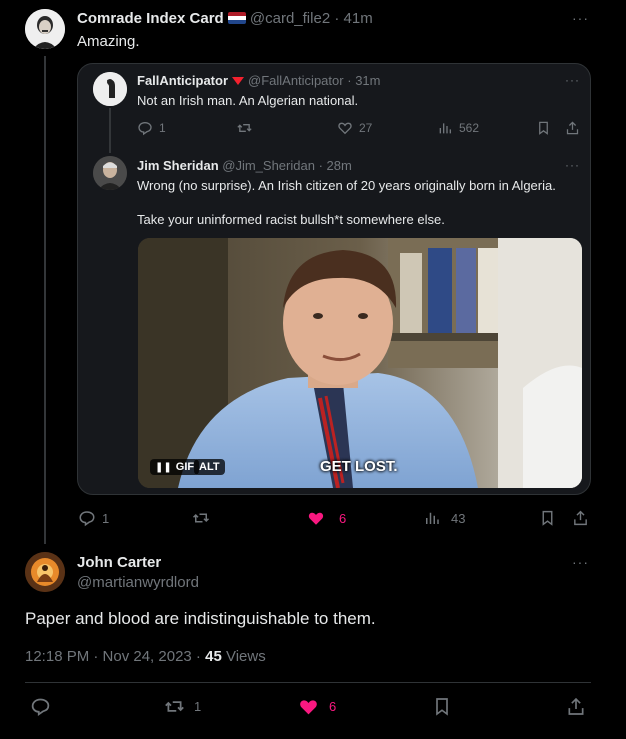 Image resolution: width=626 pixels, height=739 pixels. Describe the element at coordinates (367, 80) in the screenshot. I see `quote-time: 31m` at that location.